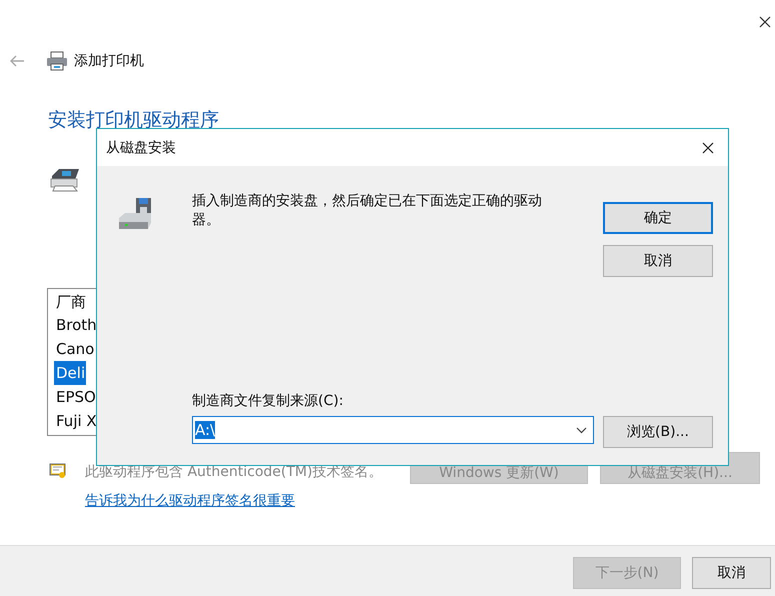  Describe the element at coordinates (71, 302) in the screenshot. I see `column-header: 厂商` at that location.